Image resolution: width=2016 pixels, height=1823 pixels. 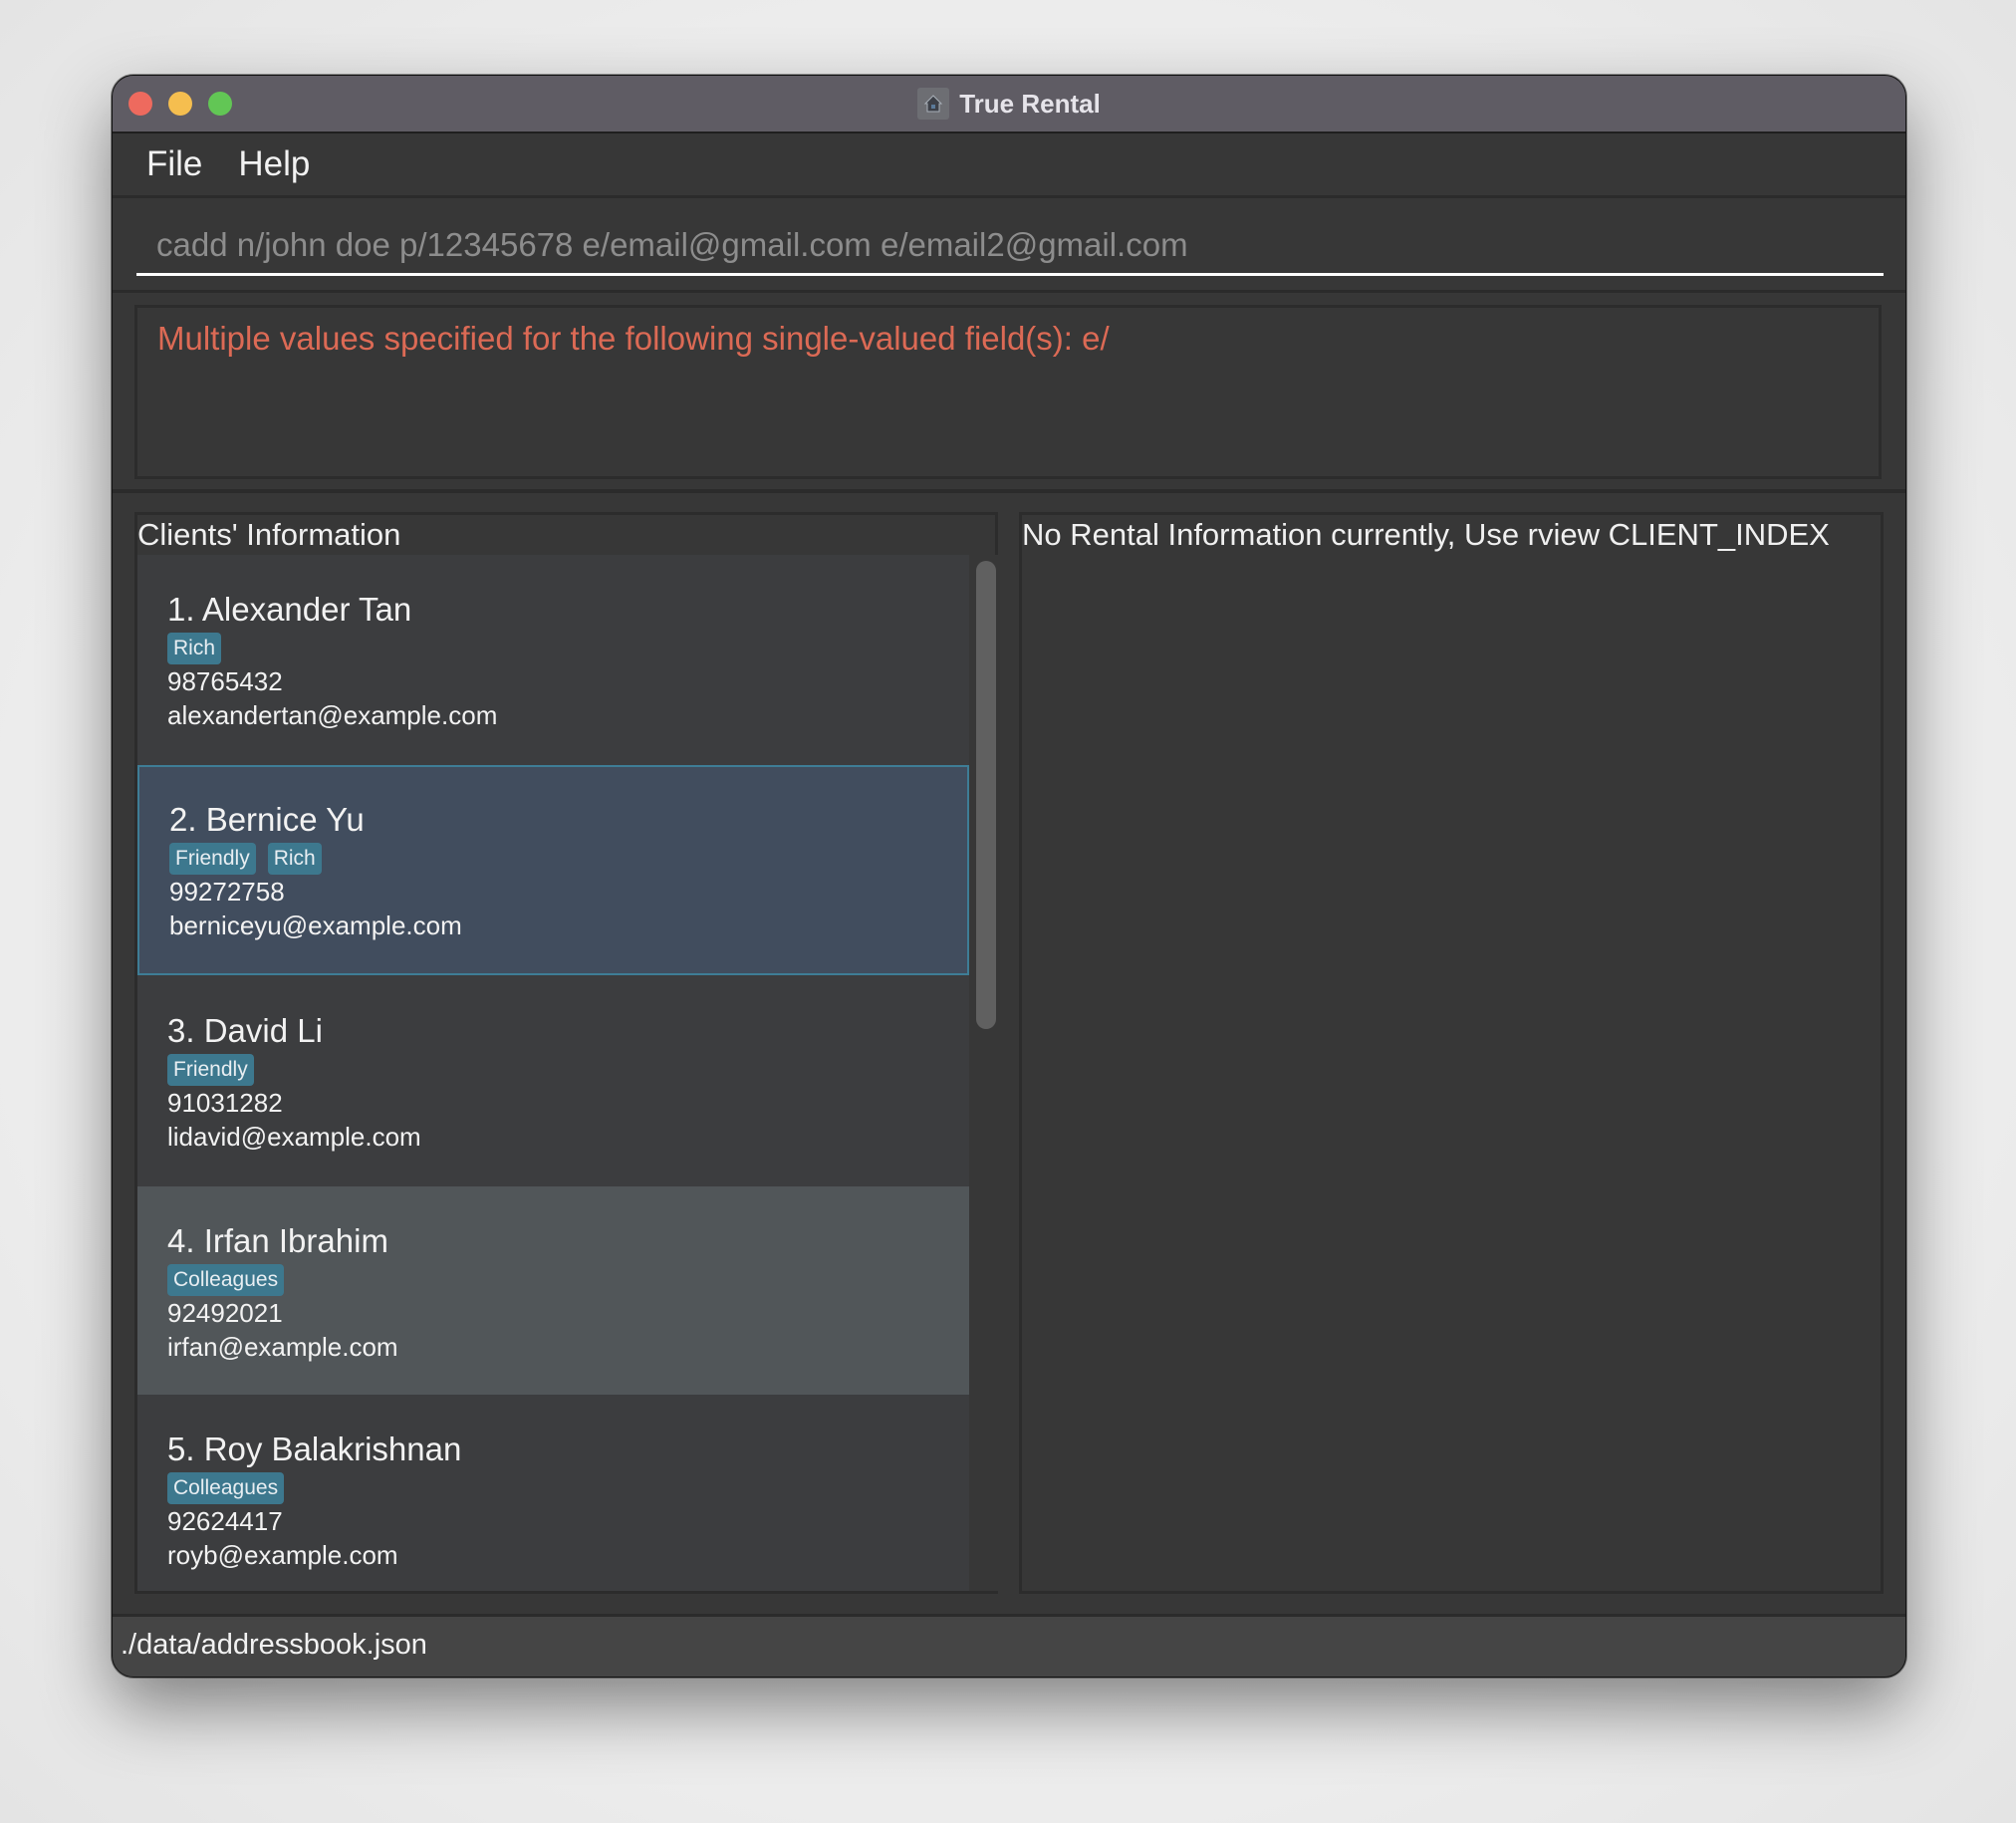 I want to click on scrollbar-thumb, so click(x=986, y=795).